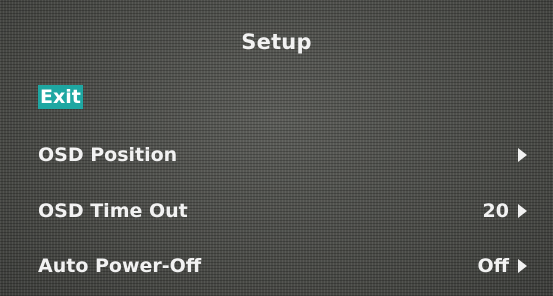 This screenshot has width=553, height=296. What do you see at coordinates (282, 211) in the screenshot?
I see `menu-item-osd-time-out: OSD Time Out 20` at bounding box center [282, 211].